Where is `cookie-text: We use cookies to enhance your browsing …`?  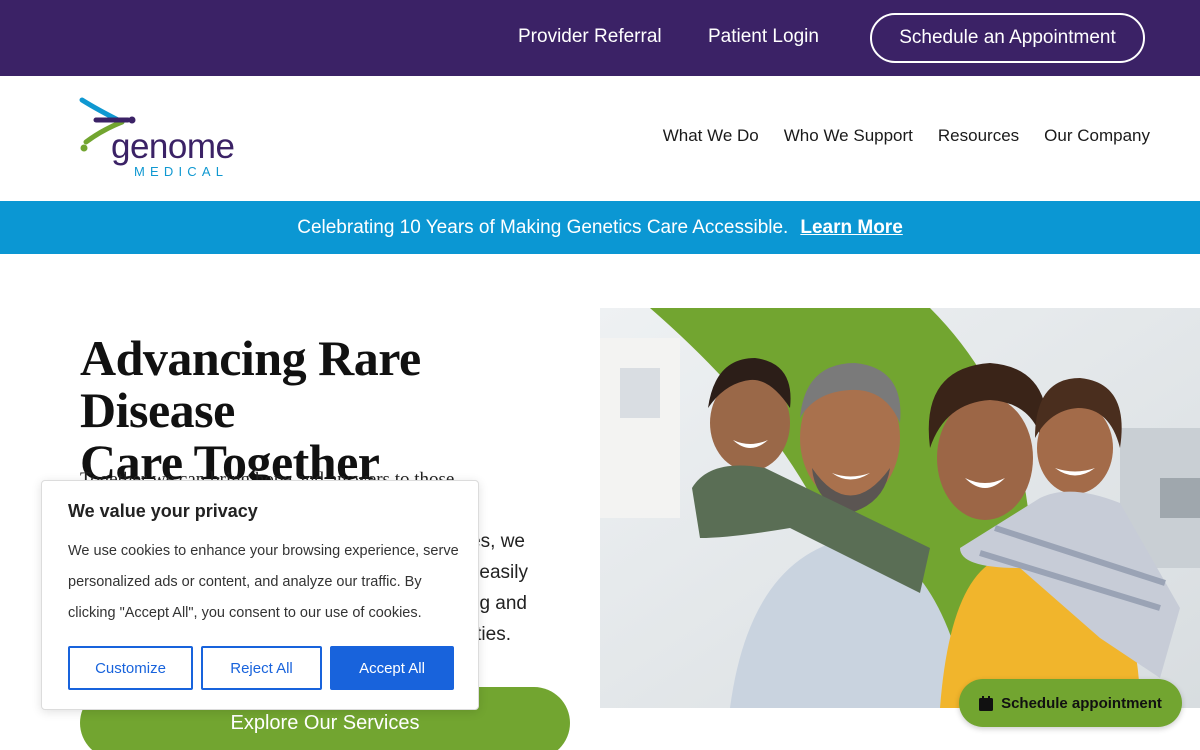
cookie-text: We use cookies to enhance your browsing … is located at coordinates (263, 582).